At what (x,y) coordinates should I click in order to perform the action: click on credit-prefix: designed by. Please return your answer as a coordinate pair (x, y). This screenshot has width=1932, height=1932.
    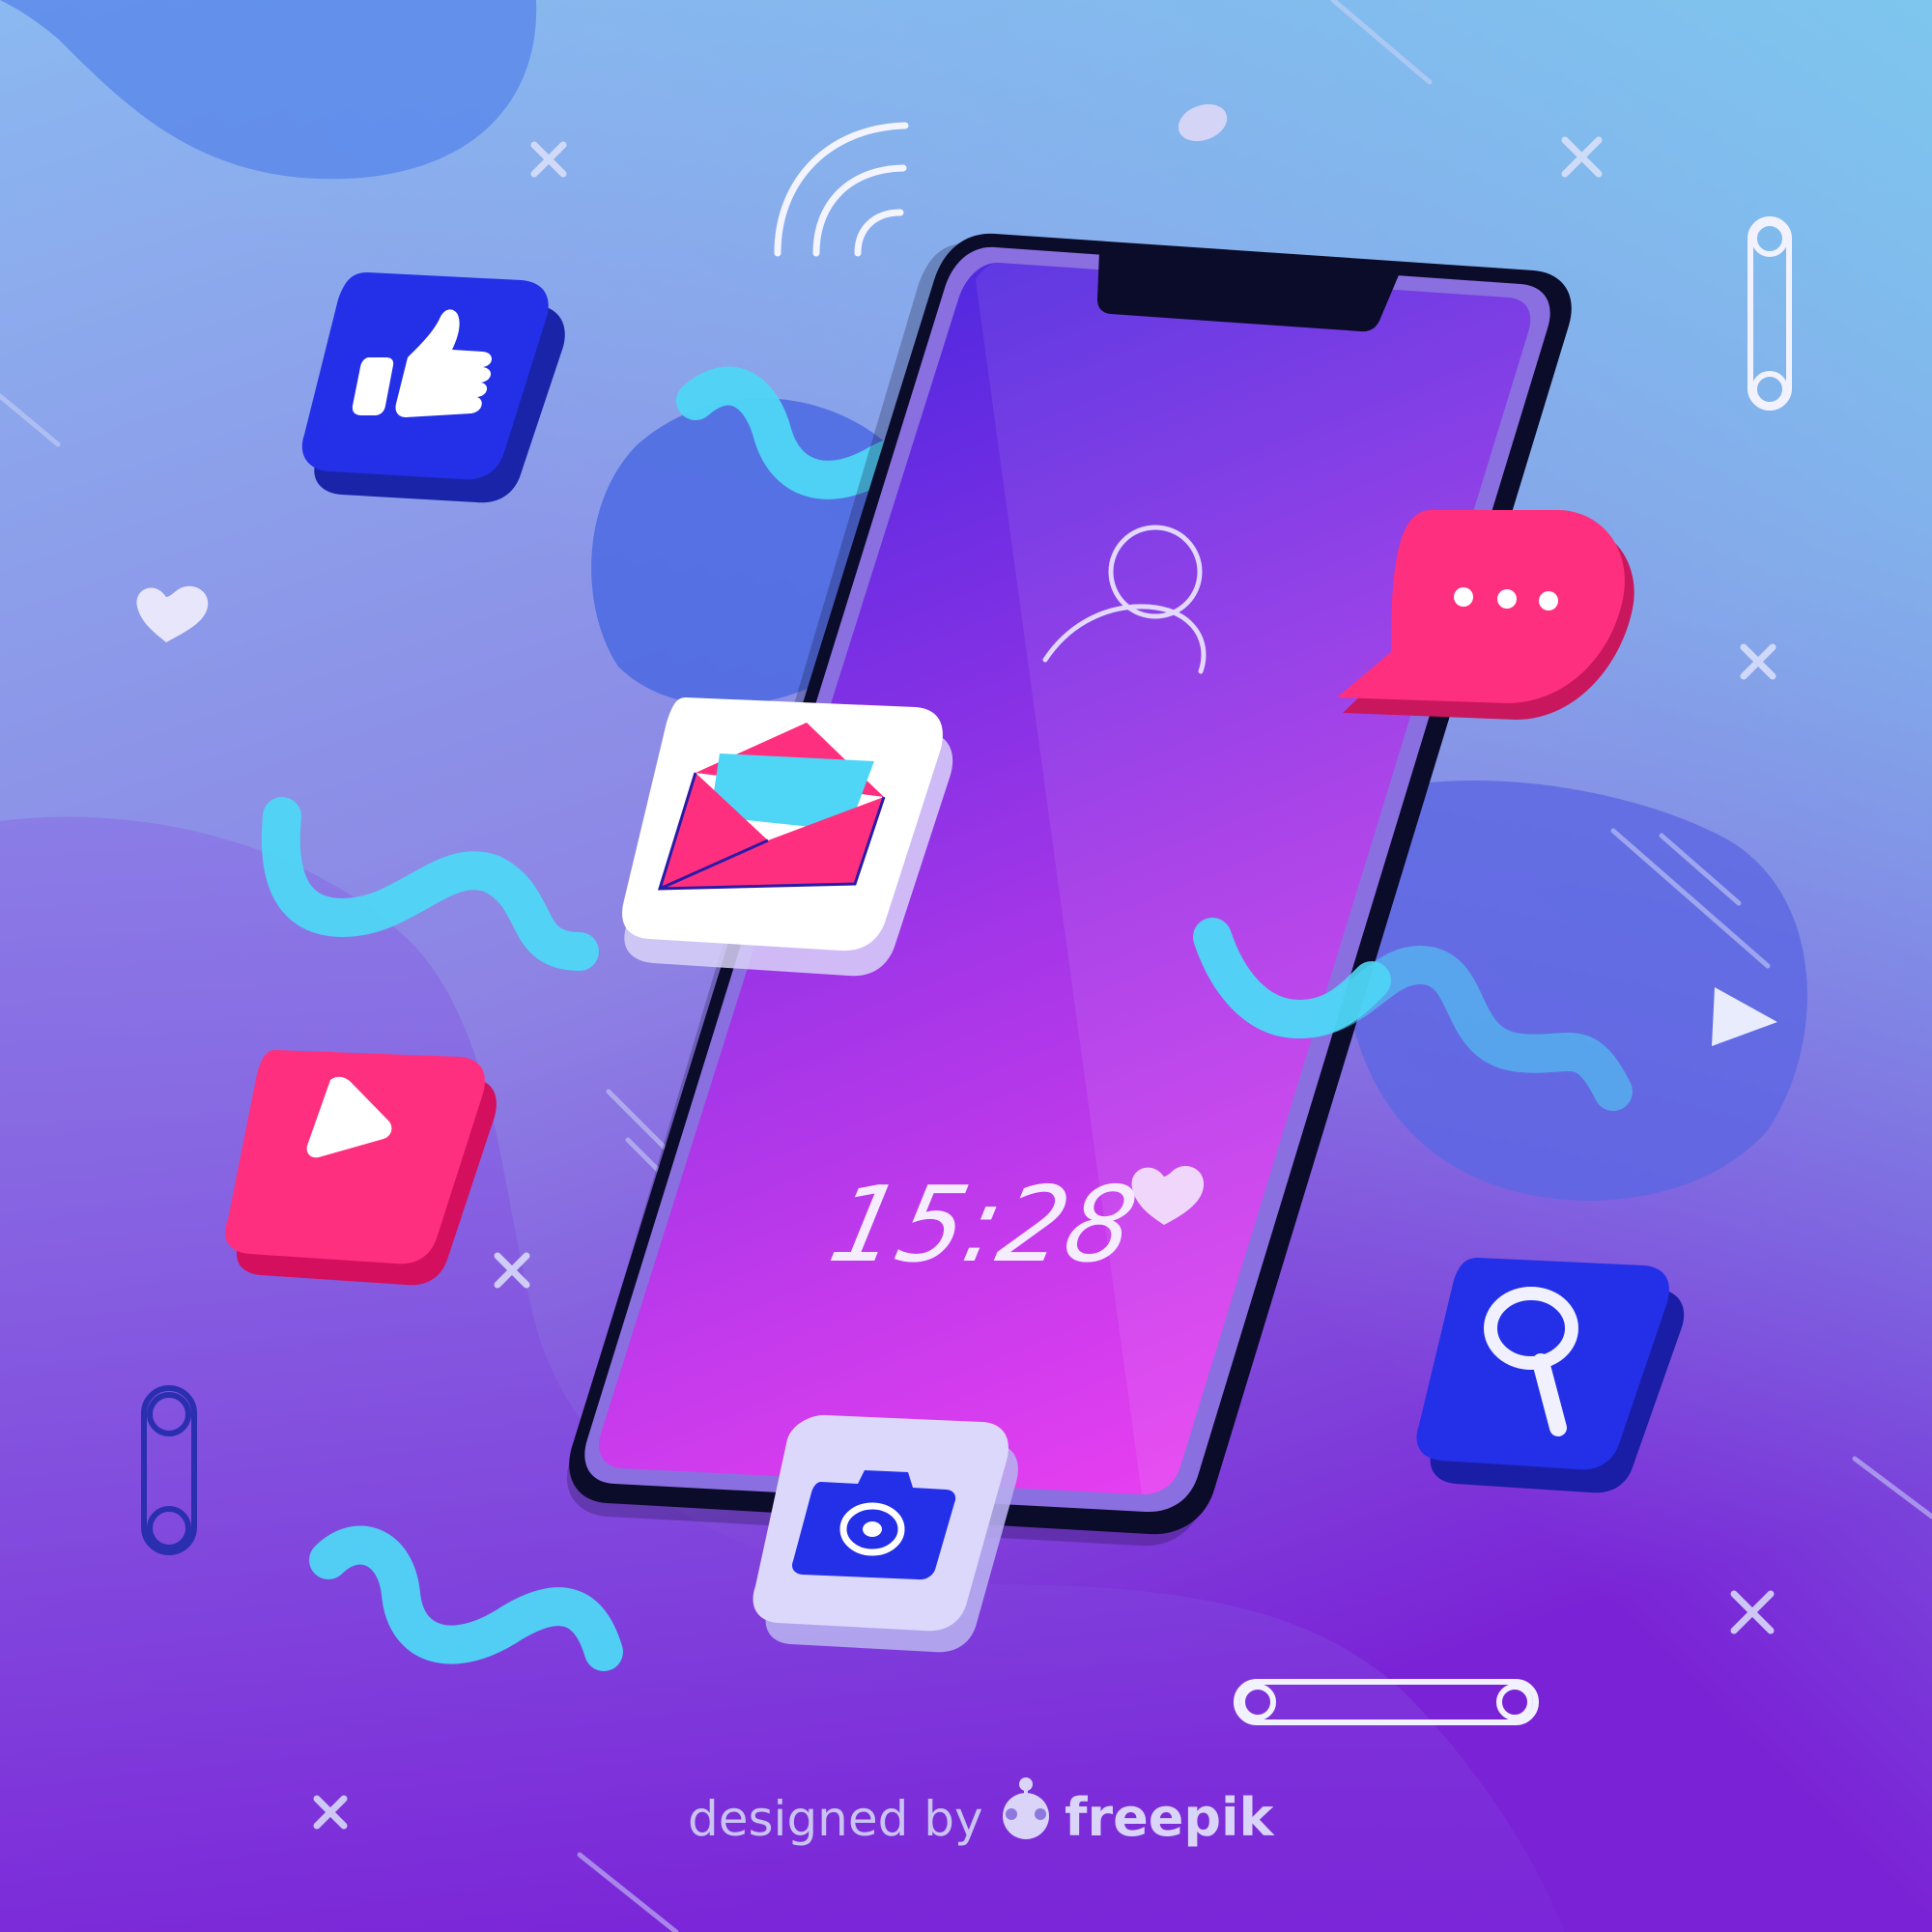
    Looking at the image, I should click on (835, 1819).